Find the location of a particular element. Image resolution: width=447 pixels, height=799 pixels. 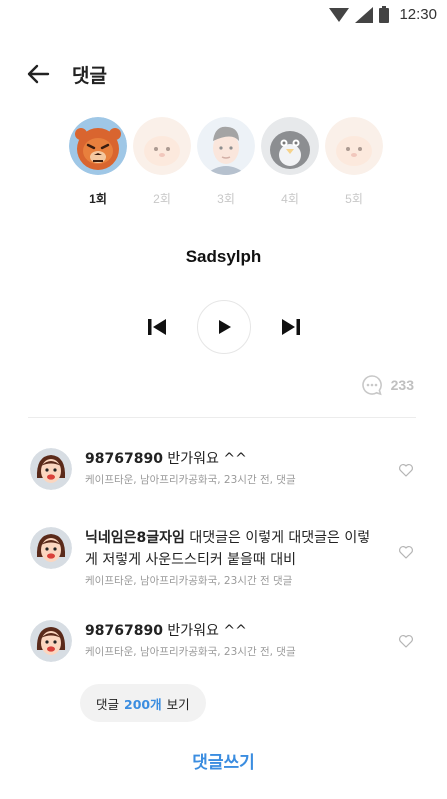

episode-label: 4회 is located at coordinates (290, 199).